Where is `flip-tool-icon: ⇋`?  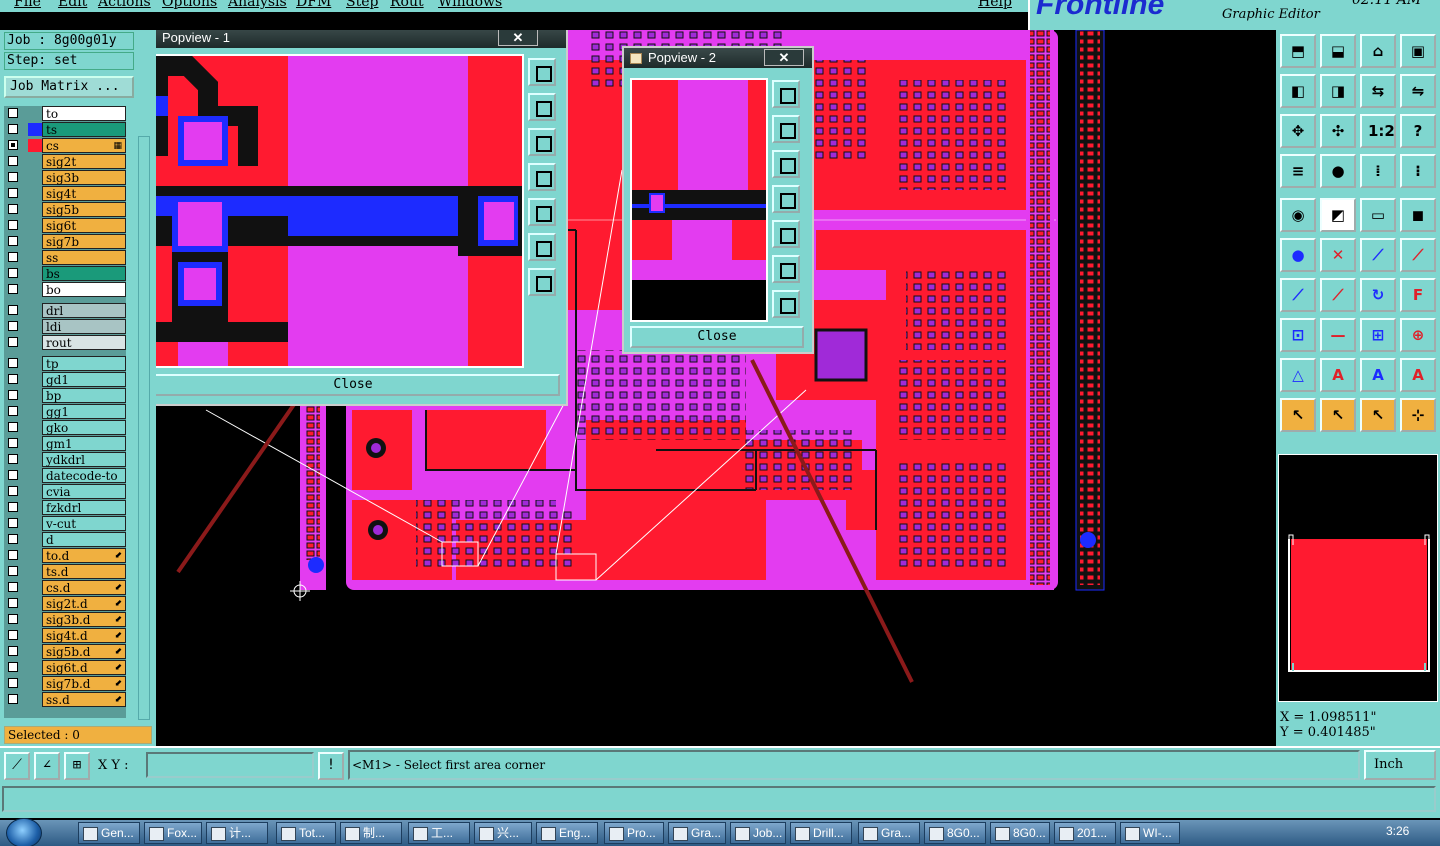
flip-tool-icon: ⇋ is located at coordinates (1418, 91).